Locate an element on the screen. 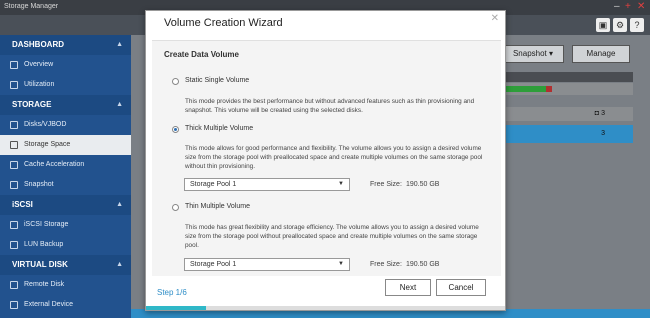  puzzle-icon: ▣ is located at coordinates (603, 25).